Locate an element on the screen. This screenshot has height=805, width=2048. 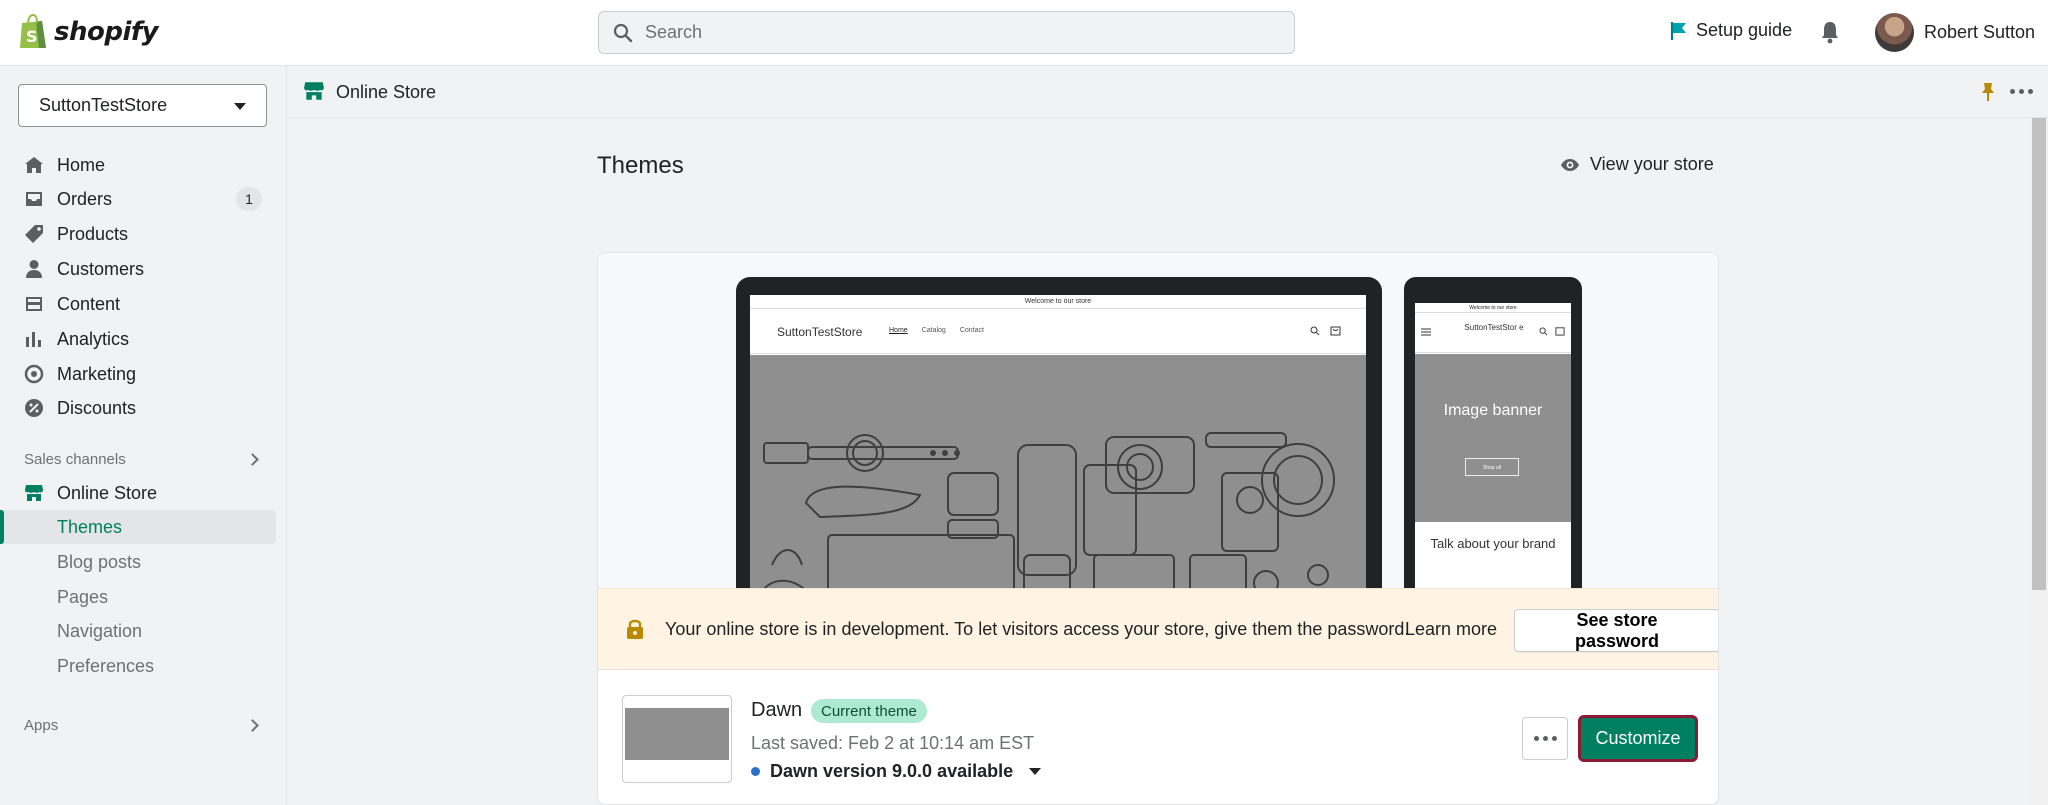
sidebar-item-orders: Orders 1 is located at coordinates (138, 199).